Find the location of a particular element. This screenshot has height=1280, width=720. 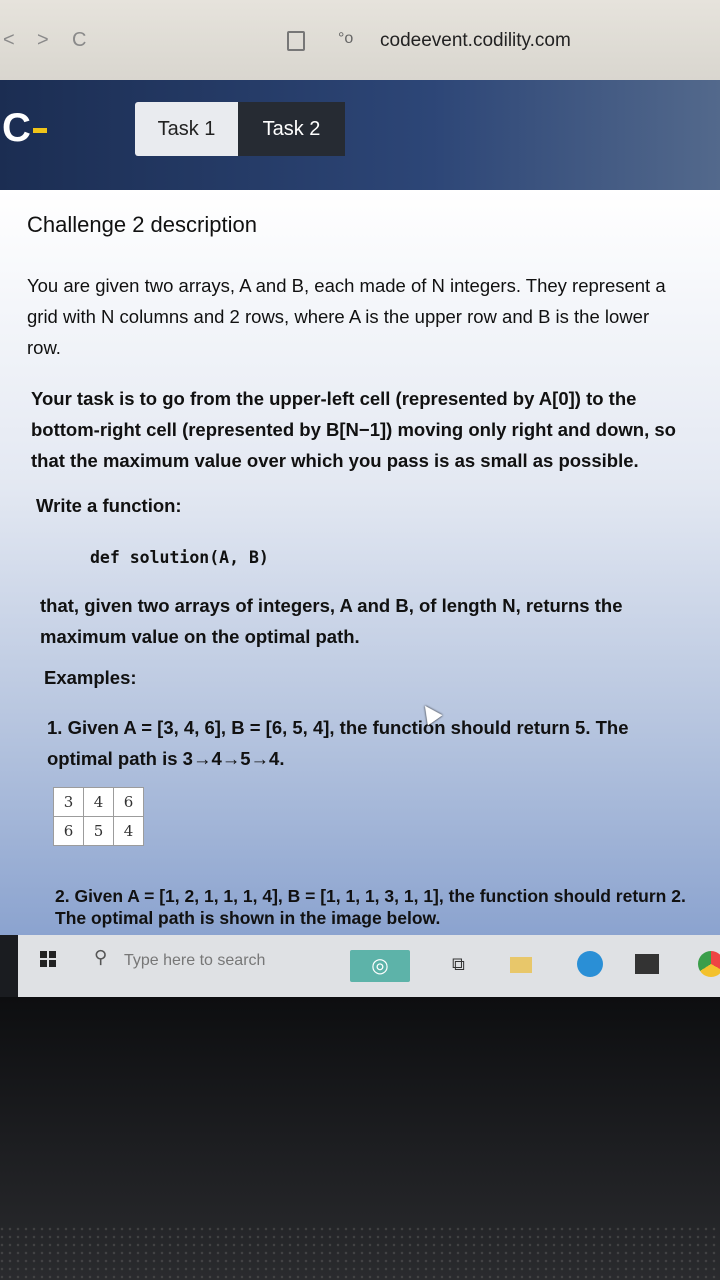

mail-app-icon is located at coordinates (647, 964).